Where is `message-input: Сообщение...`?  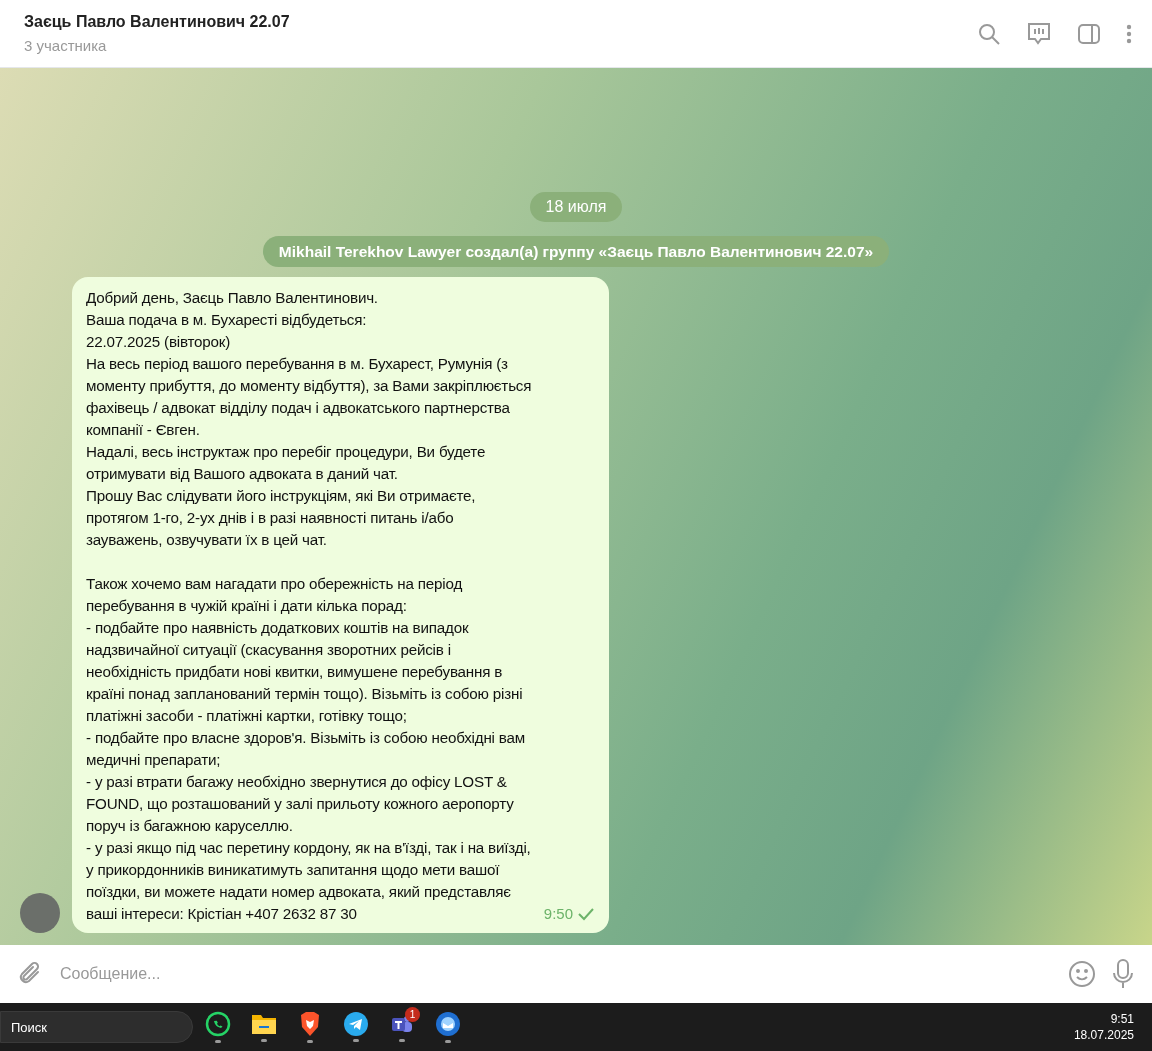 message-input: Сообщение... is located at coordinates (556, 974).